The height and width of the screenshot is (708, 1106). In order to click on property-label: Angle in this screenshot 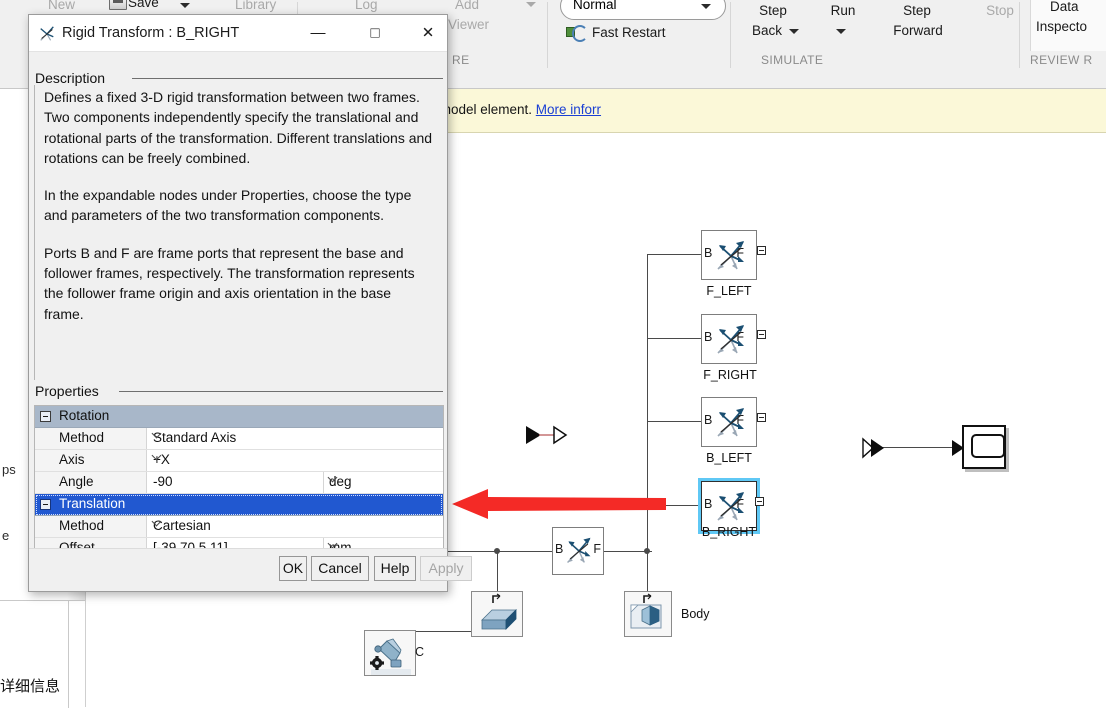, I will do `click(76, 481)`.